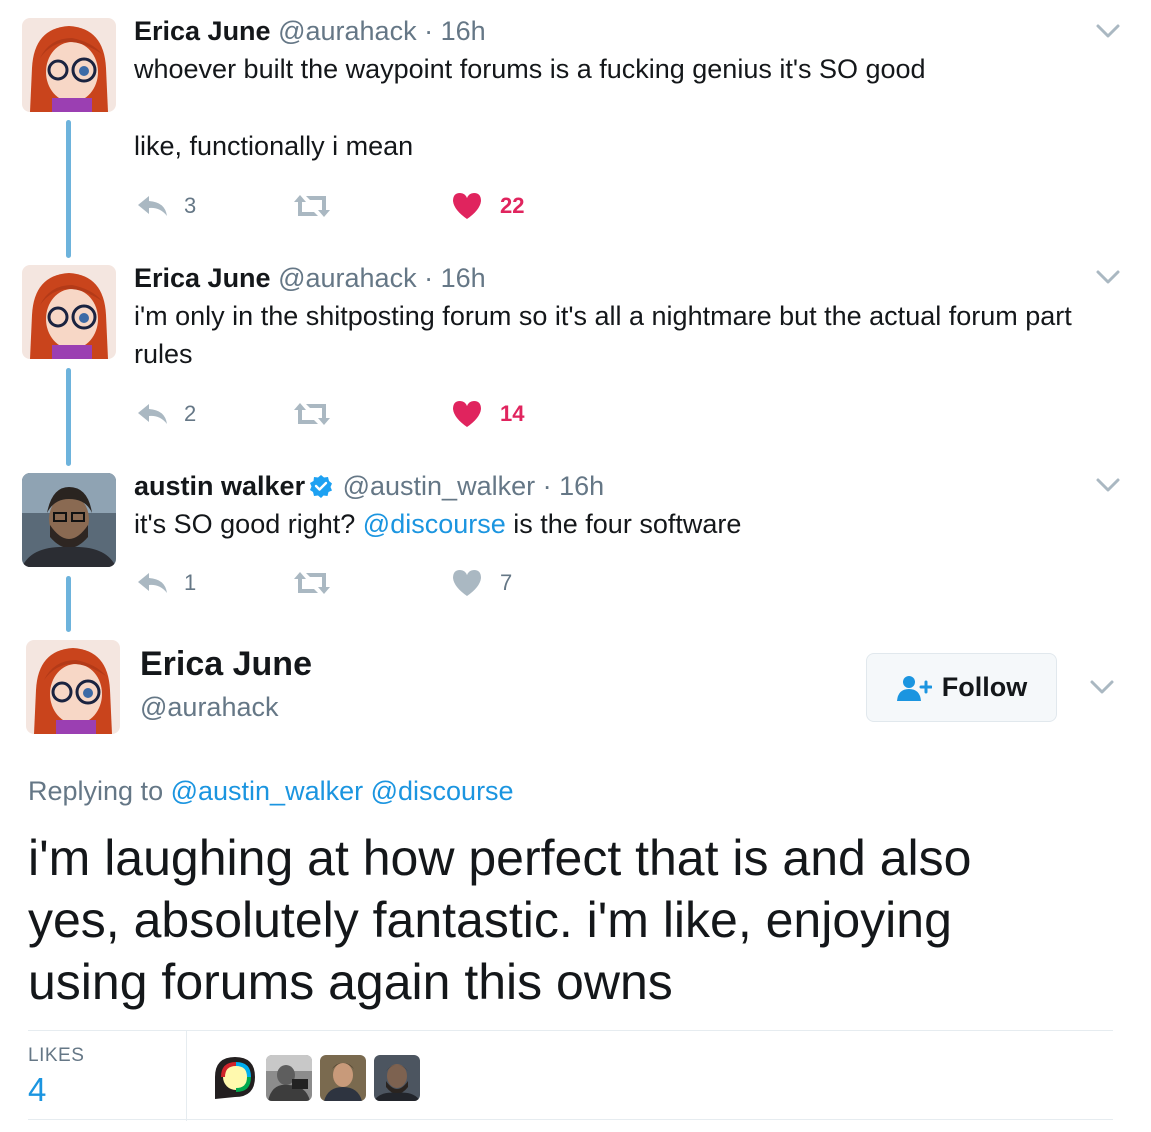  I want to click on reply-button: 1, so click(166, 583).